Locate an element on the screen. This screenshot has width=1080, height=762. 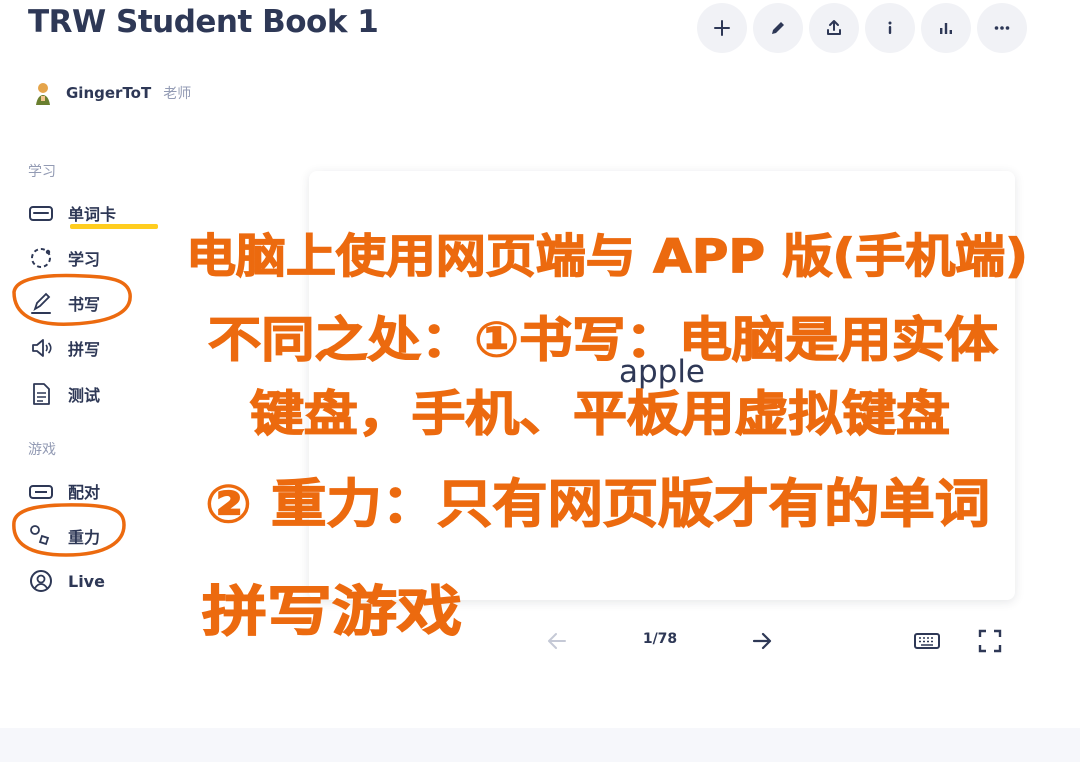
sidebar-item-label: 拼写 is located at coordinates (84, 349).